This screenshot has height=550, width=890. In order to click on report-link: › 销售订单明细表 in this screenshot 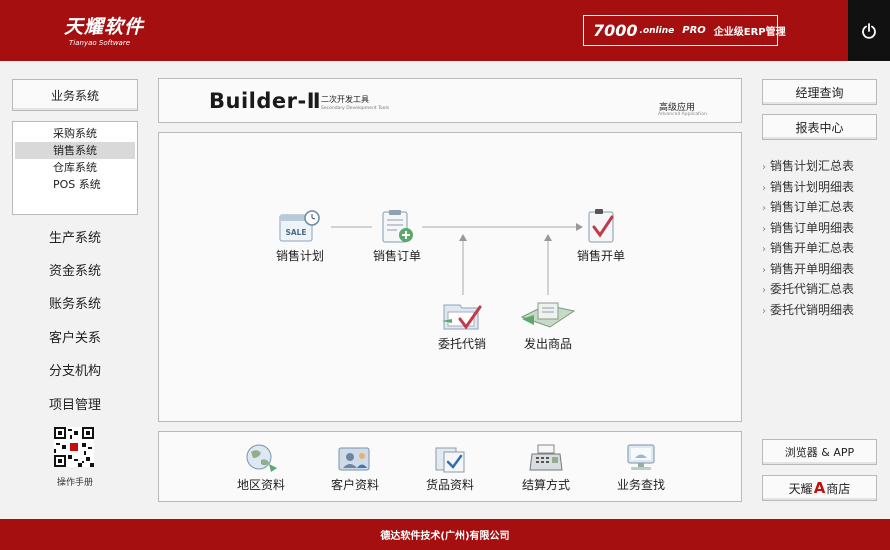, I will do `click(822, 228)`.